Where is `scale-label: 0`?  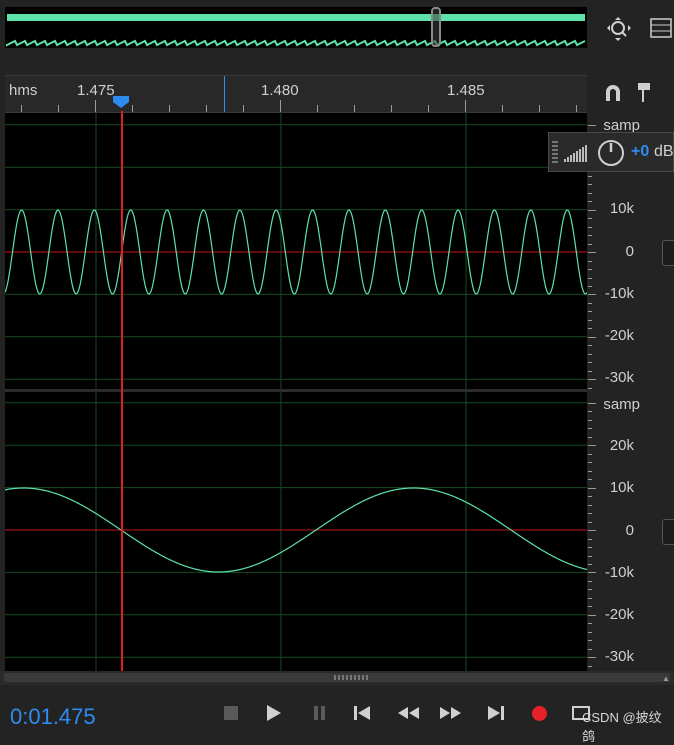
scale-label: 0 is located at coordinates (629, 251).